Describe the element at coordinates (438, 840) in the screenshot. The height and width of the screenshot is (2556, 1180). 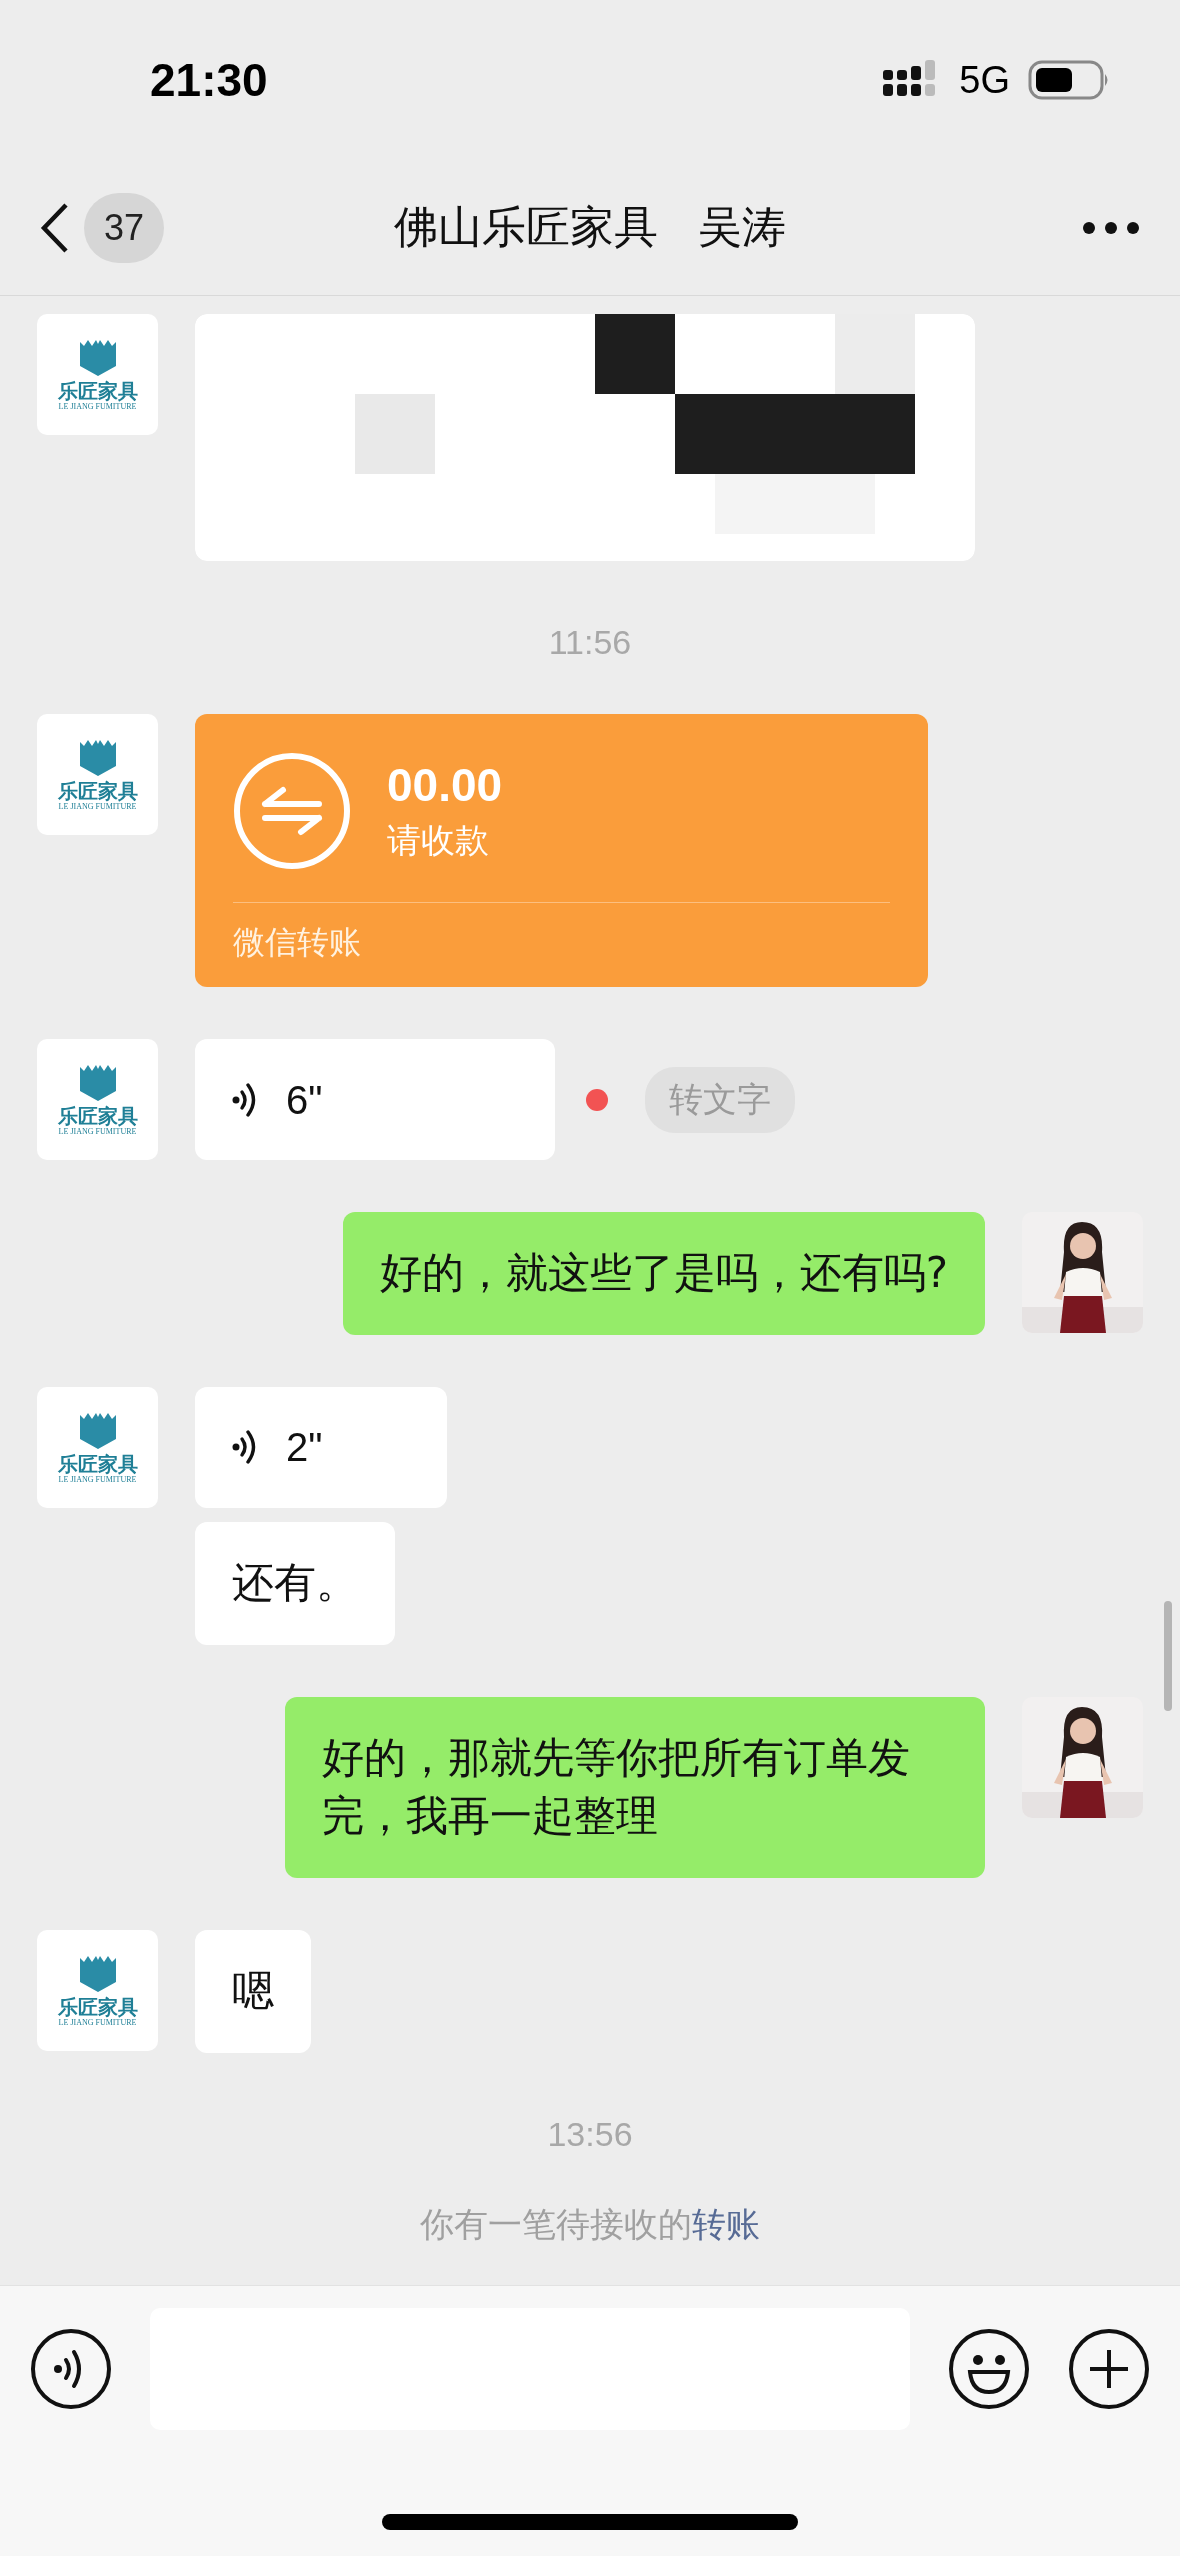
I see `transfer-caption: 请收款` at that location.